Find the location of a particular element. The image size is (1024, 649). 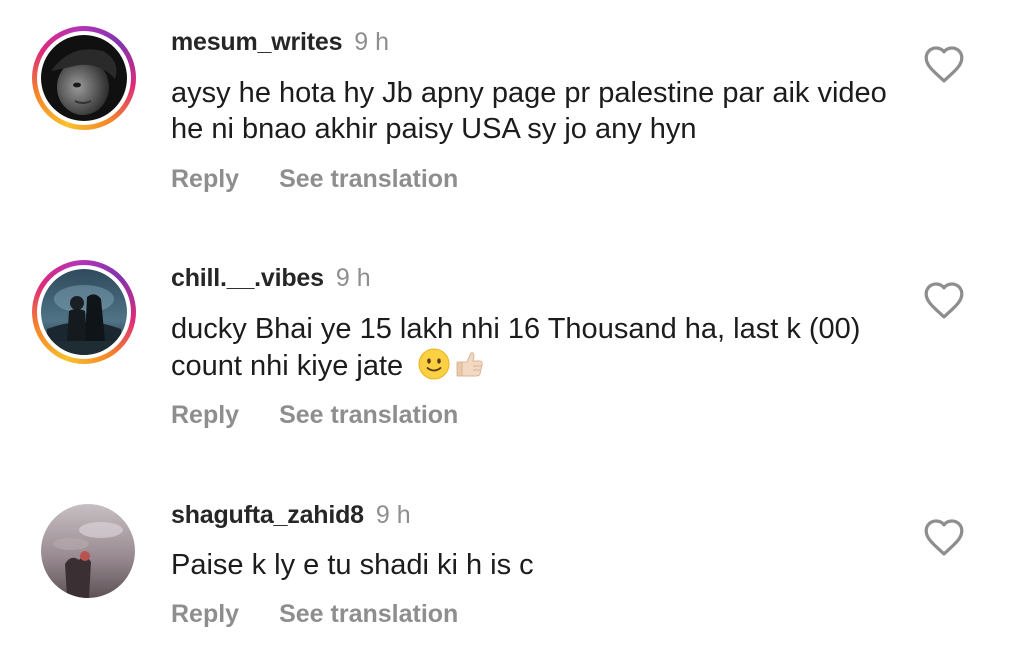

thumbs-up-icon is located at coordinates (470, 364).